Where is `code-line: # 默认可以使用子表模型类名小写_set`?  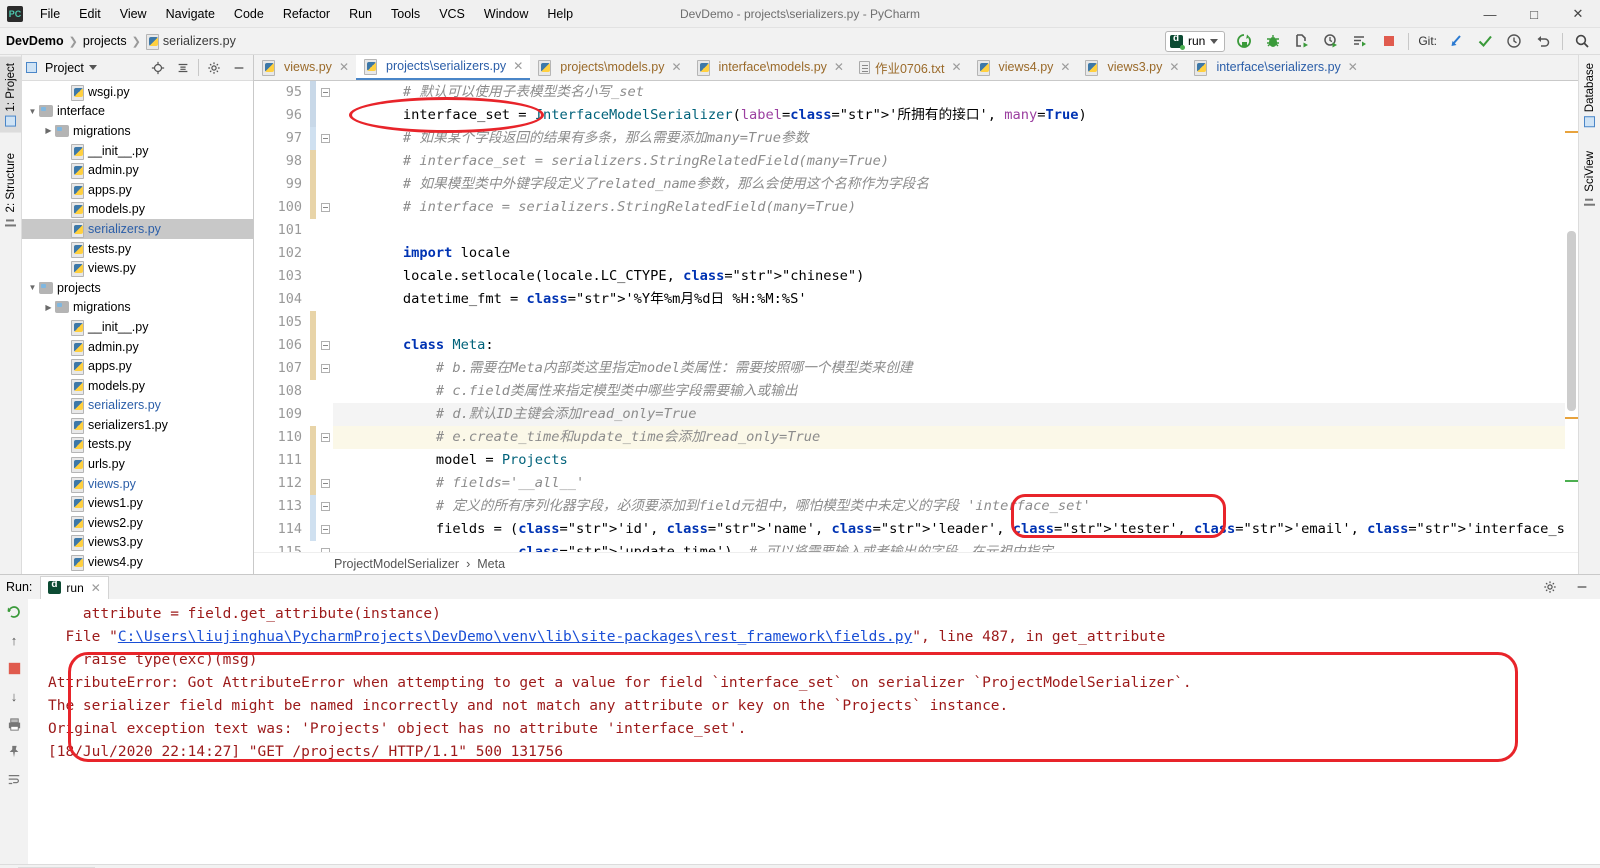 code-line: # 默认可以使用子表模型类名小写_set is located at coordinates (955, 92).